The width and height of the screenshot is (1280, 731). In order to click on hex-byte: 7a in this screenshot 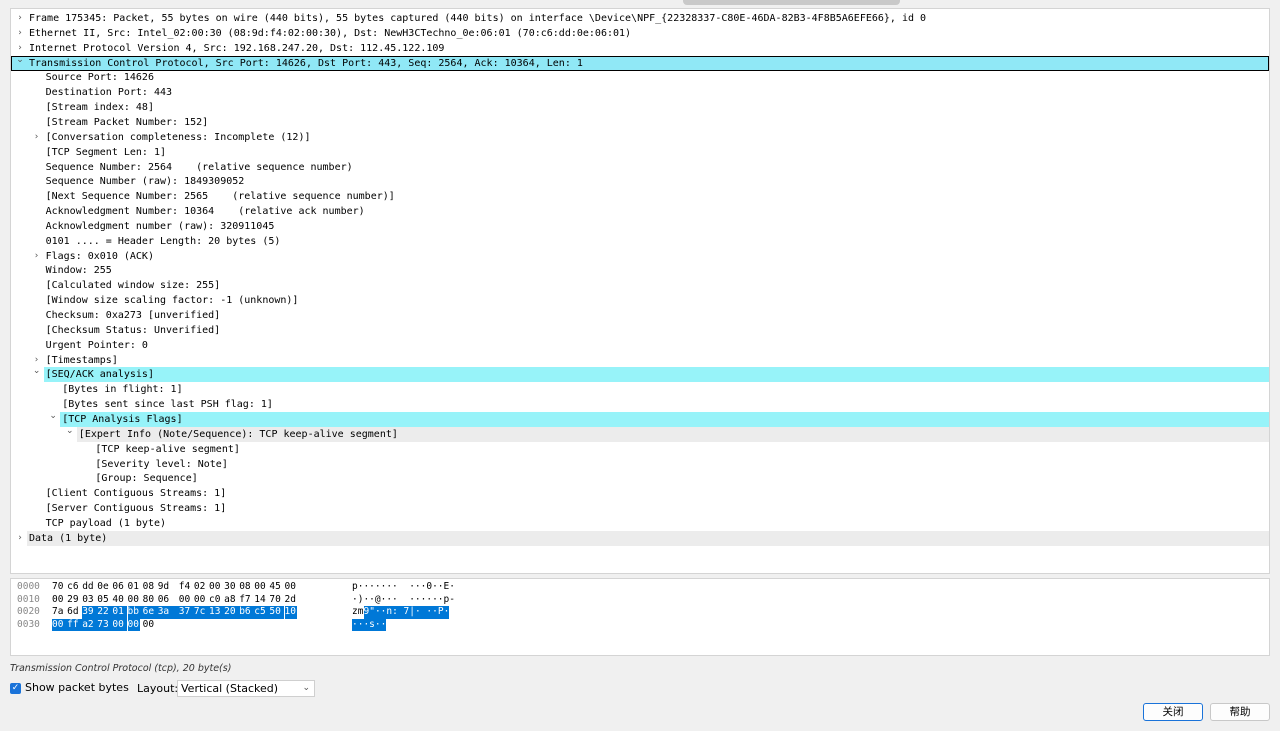, I will do `click(58, 612)`.